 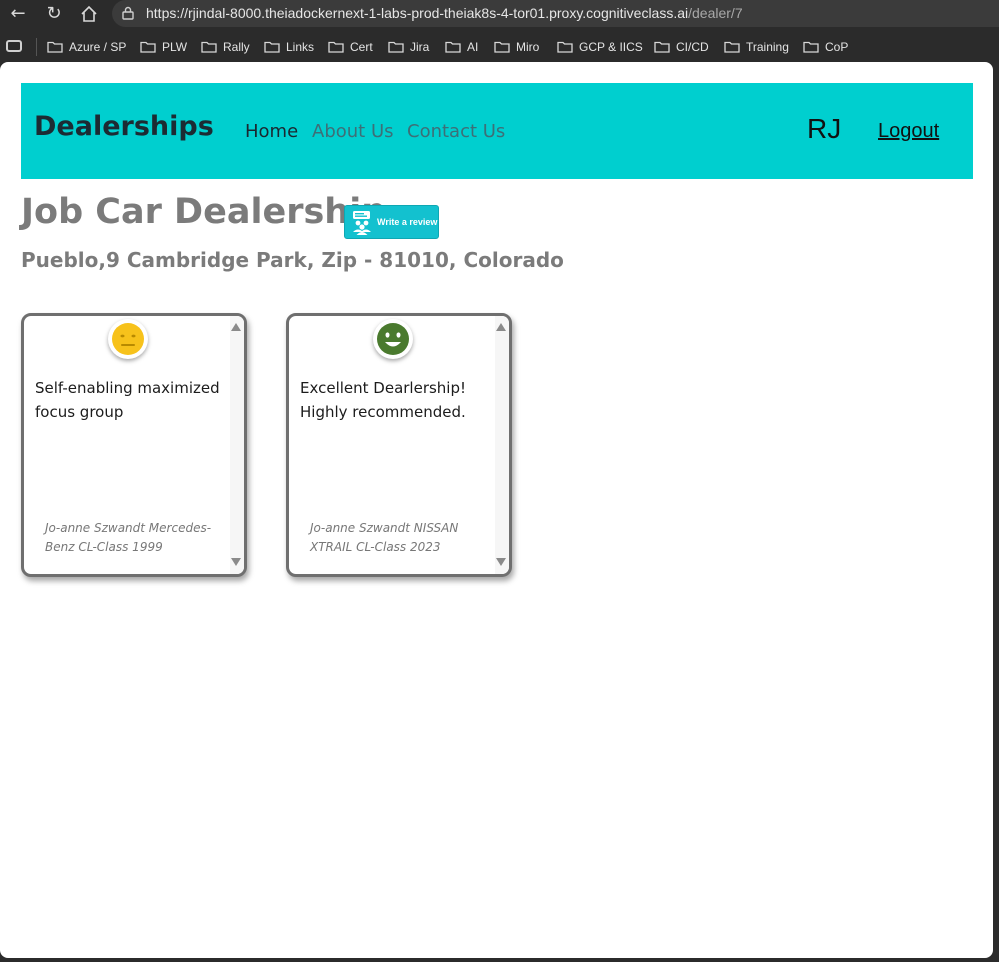 What do you see at coordinates (408, 47) in the screenshot?
I see `bookmark-jira: Jira` at bounding box center [408, 47].